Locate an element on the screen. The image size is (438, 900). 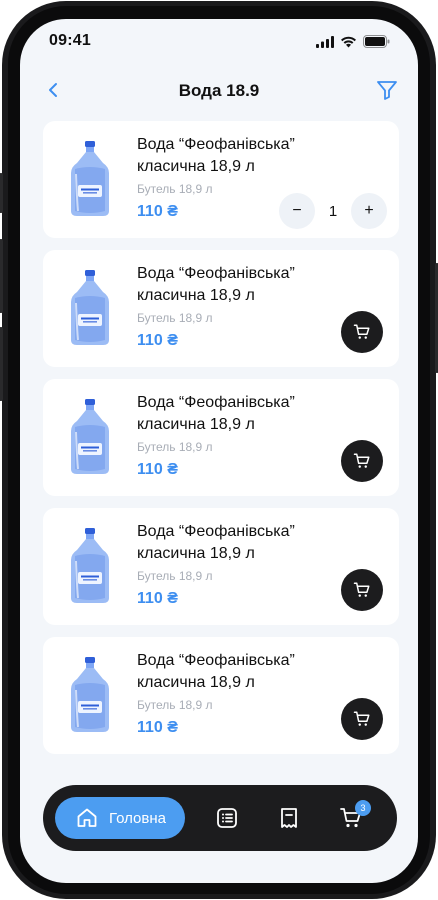
bottom-nav: Головна 3 is located at coordinates (220, 818).